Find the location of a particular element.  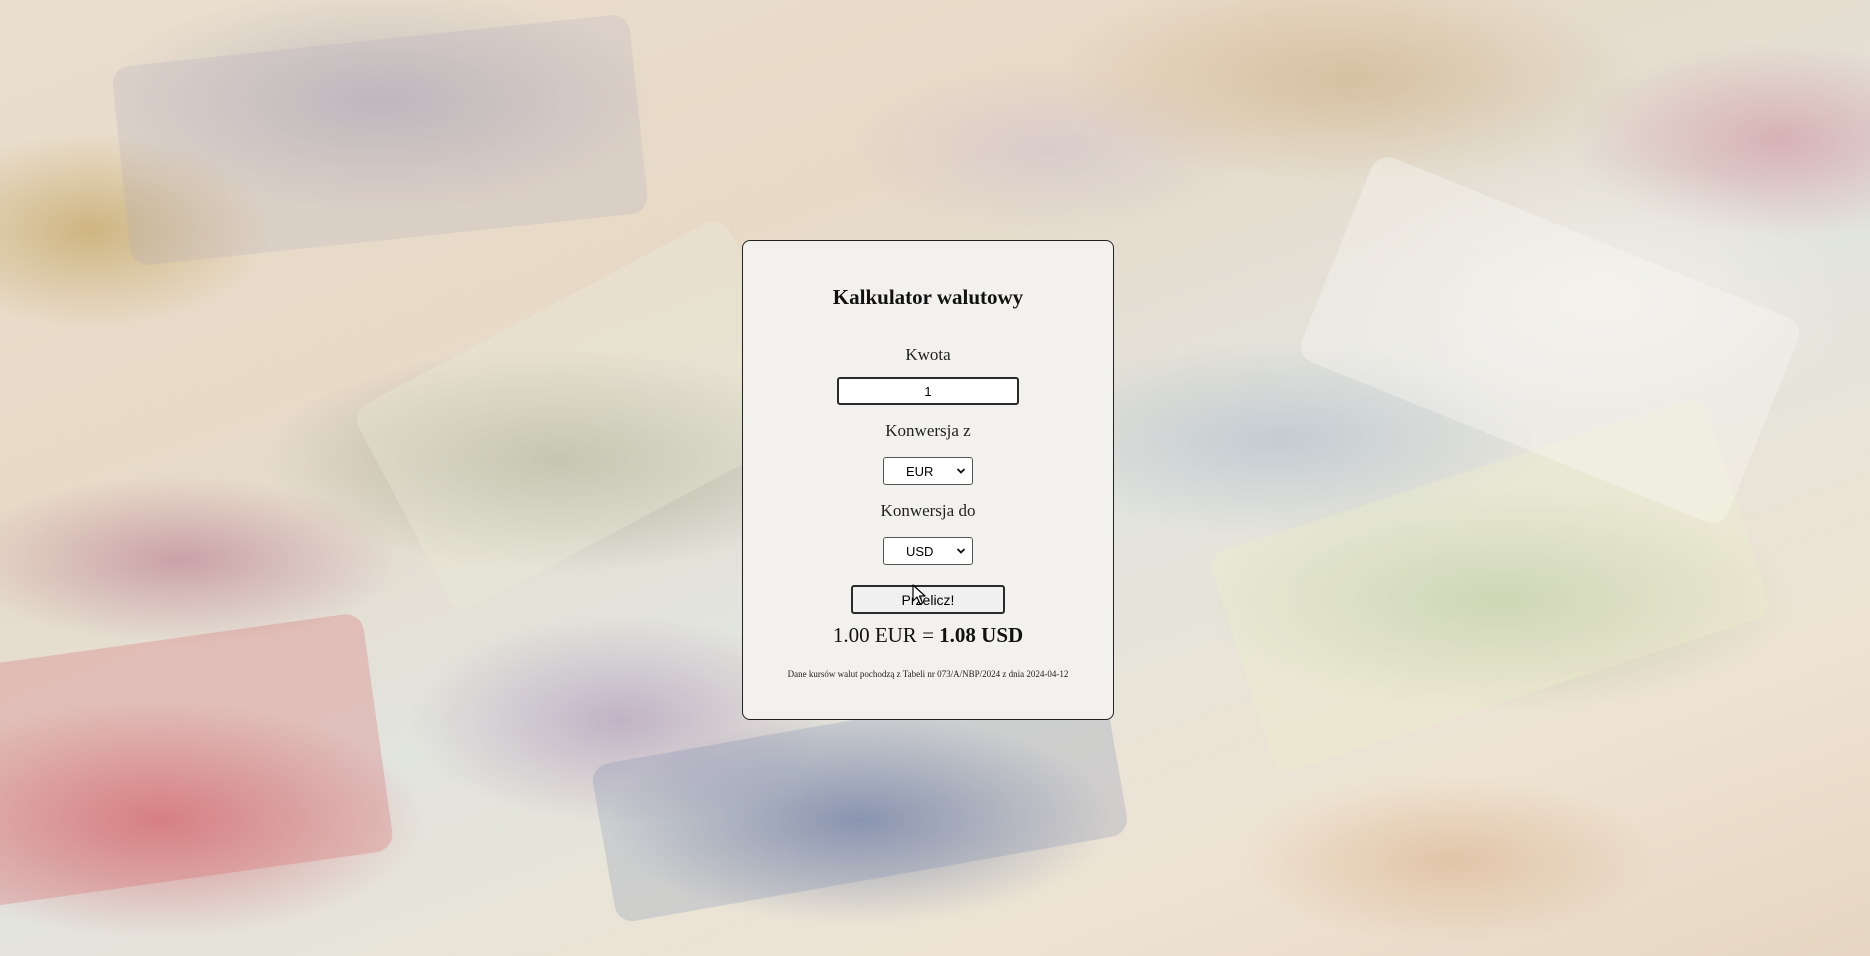

calculate-button: Przelicz! is located at coordinates (928, 599).